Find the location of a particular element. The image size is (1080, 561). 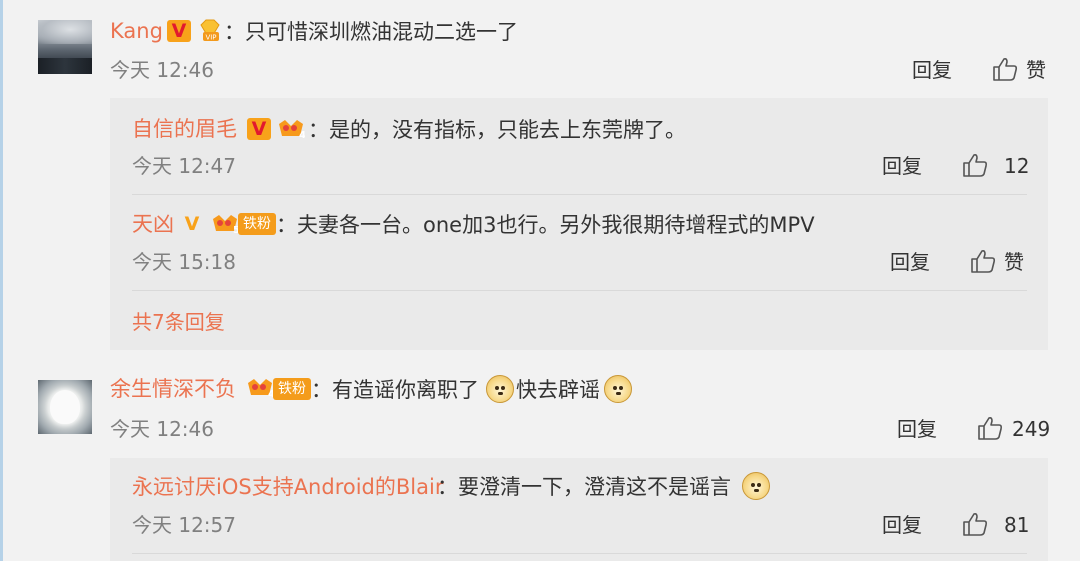

like-count: 81 is located at coordinates (1016, 525).